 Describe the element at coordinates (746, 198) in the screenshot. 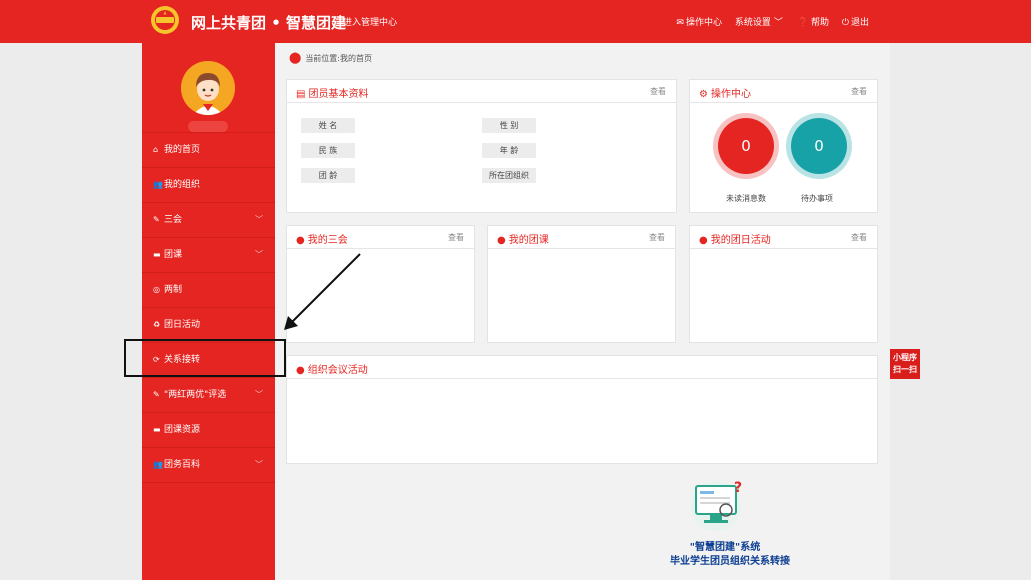

I see `unread-label: 未读消息数` at that location.